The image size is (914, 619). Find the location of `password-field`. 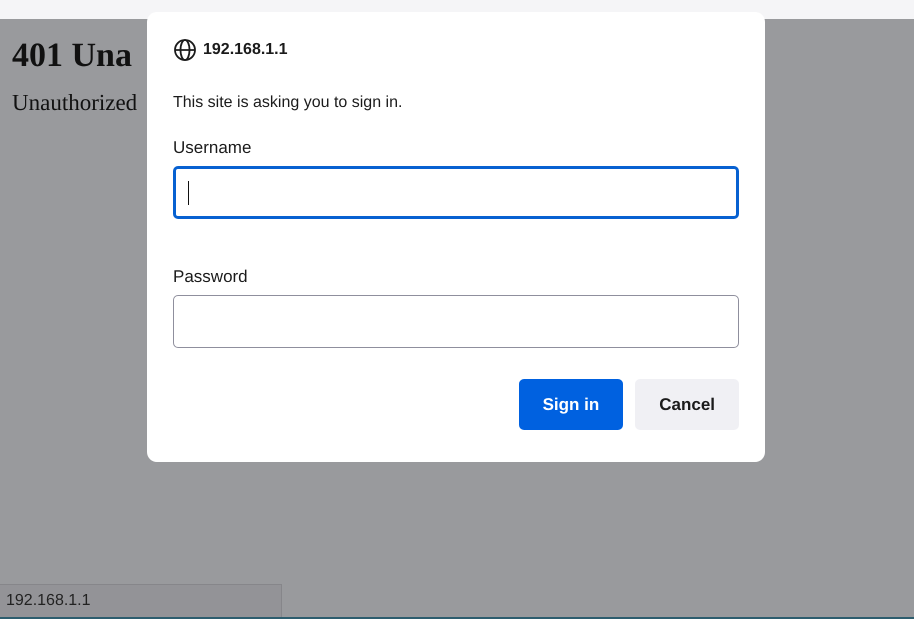

password-field is located at coordinates (456, 321).